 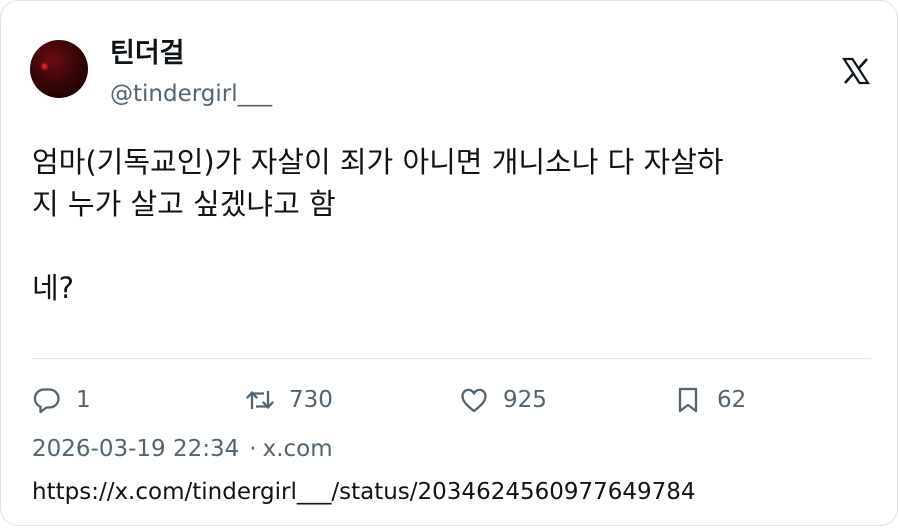 I want to click on retweet-button: 730, so click(x=289, y=400).